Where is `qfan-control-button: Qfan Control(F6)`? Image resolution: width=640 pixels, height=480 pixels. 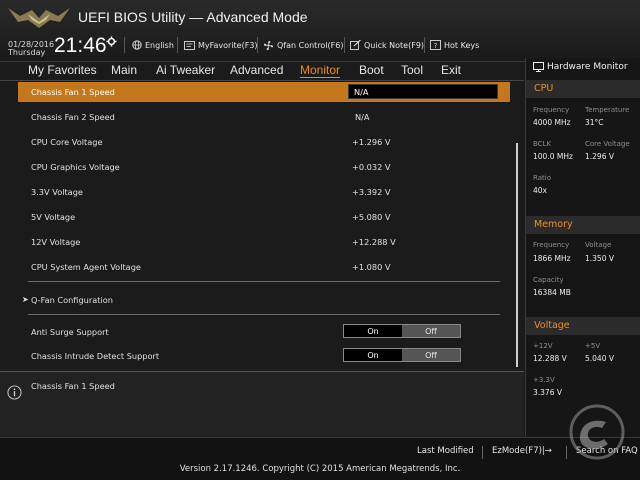
qfan-control-button: Qfan Control(F6) is located at coordinates (303, 45).